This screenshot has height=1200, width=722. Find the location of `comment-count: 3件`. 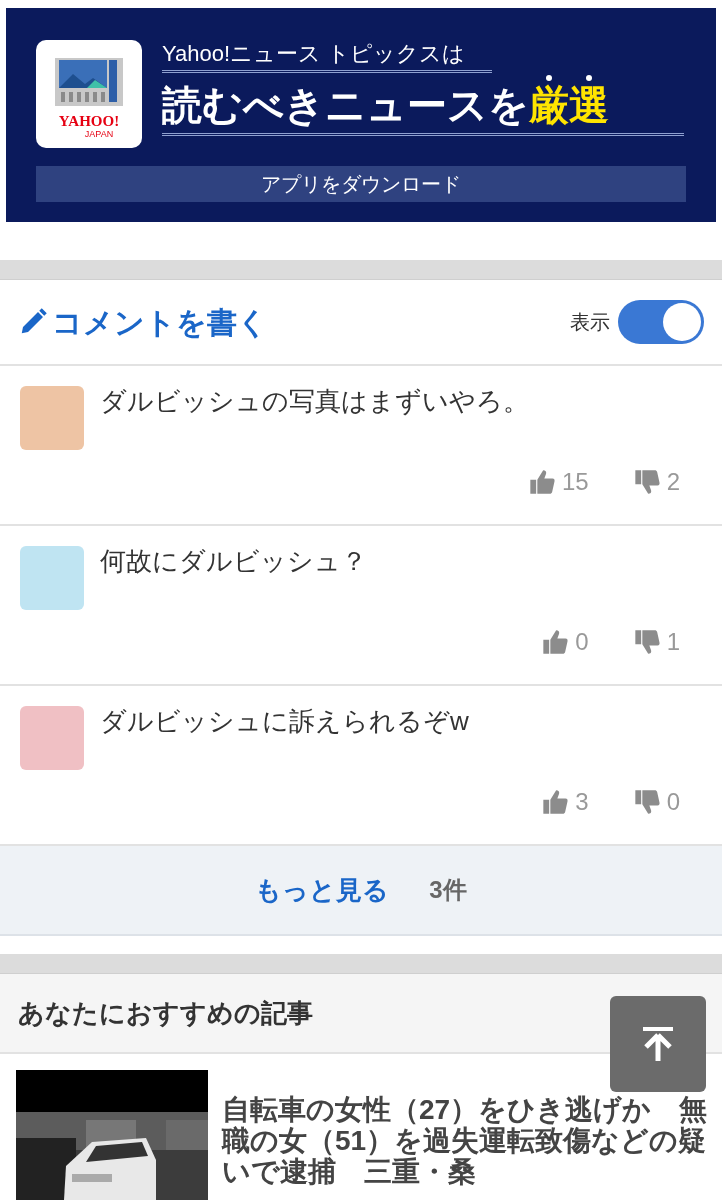

comment-count: 3件 is located at coordinates (448, 890).